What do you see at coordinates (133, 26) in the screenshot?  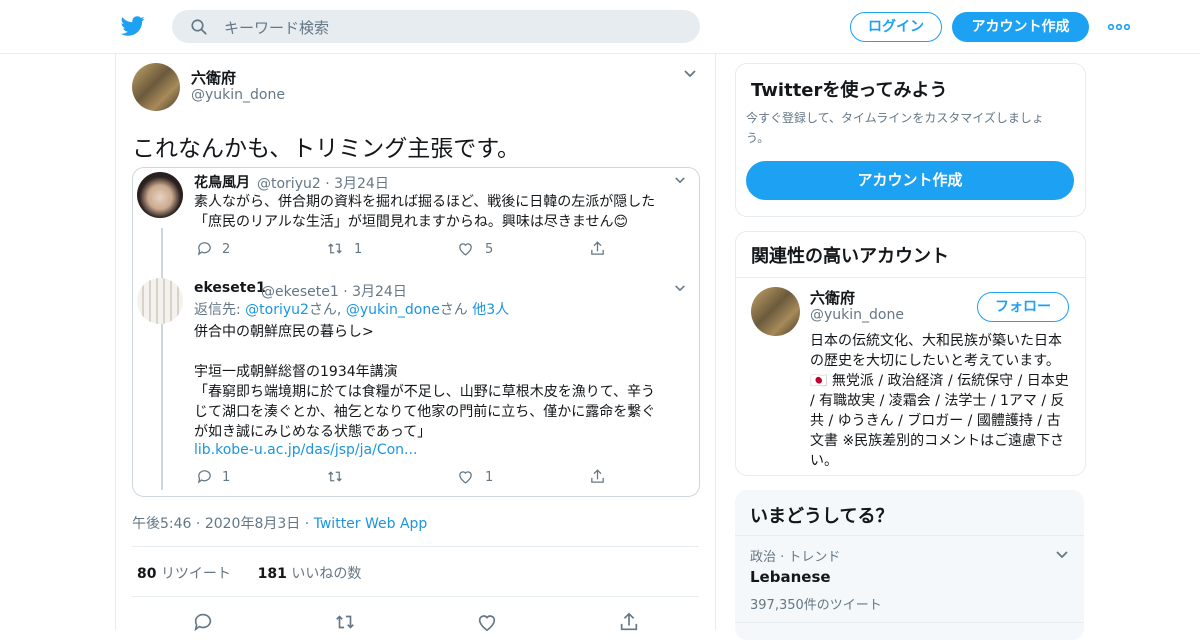 I see `twitter-bird-icon` at bounding box center [133, 26].